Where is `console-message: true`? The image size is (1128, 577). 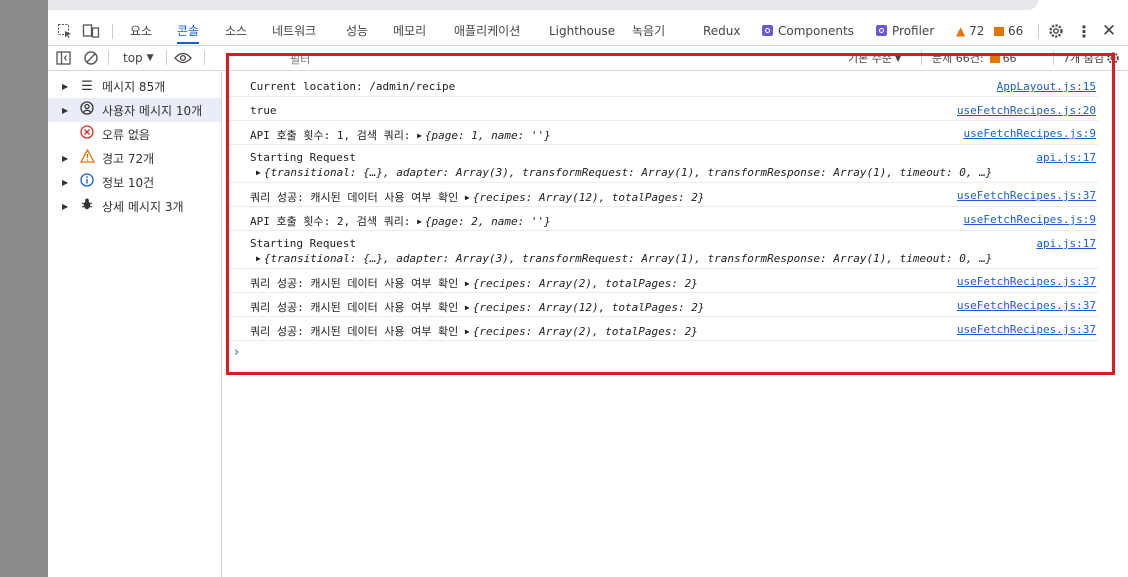 console-message: true is located at coordinates (263, 110).